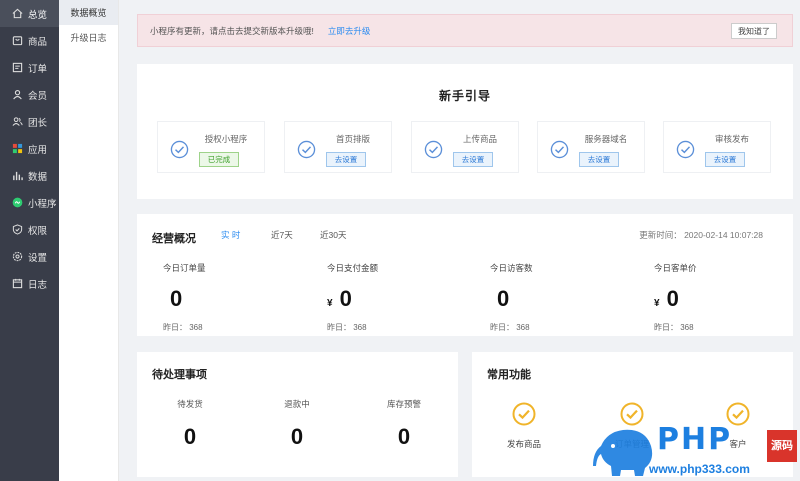  Describe the element at coordinates (219, 159) in the screenshot. I see `step-done-badge: 已完成` at that location.